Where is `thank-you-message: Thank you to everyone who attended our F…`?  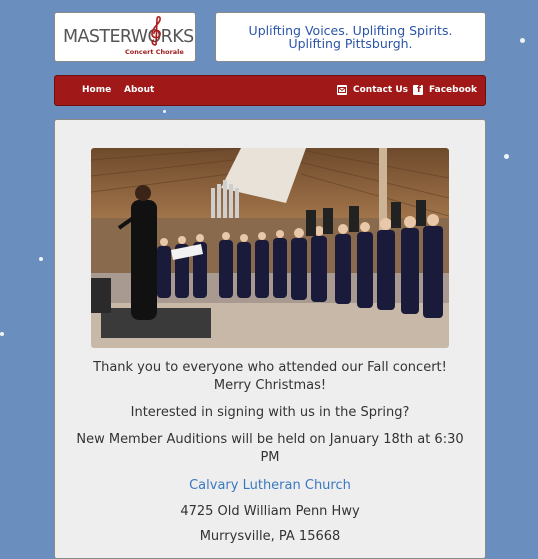
thank-you-message: Thank you to everyone who attended our F… is located at coordinates (270, 376).